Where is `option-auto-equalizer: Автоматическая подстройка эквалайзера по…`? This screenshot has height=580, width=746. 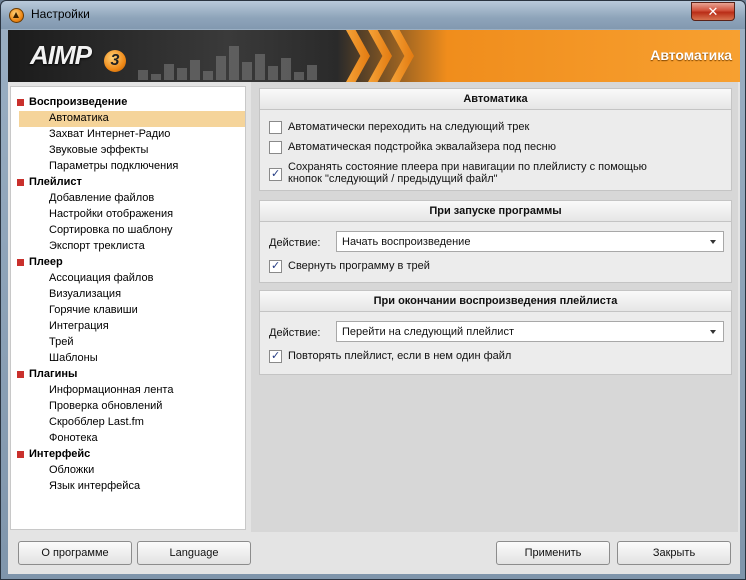
option-auto-equalizer: Автоматическая подстройка эквалайзера по… is located at coordinates (494, 148).